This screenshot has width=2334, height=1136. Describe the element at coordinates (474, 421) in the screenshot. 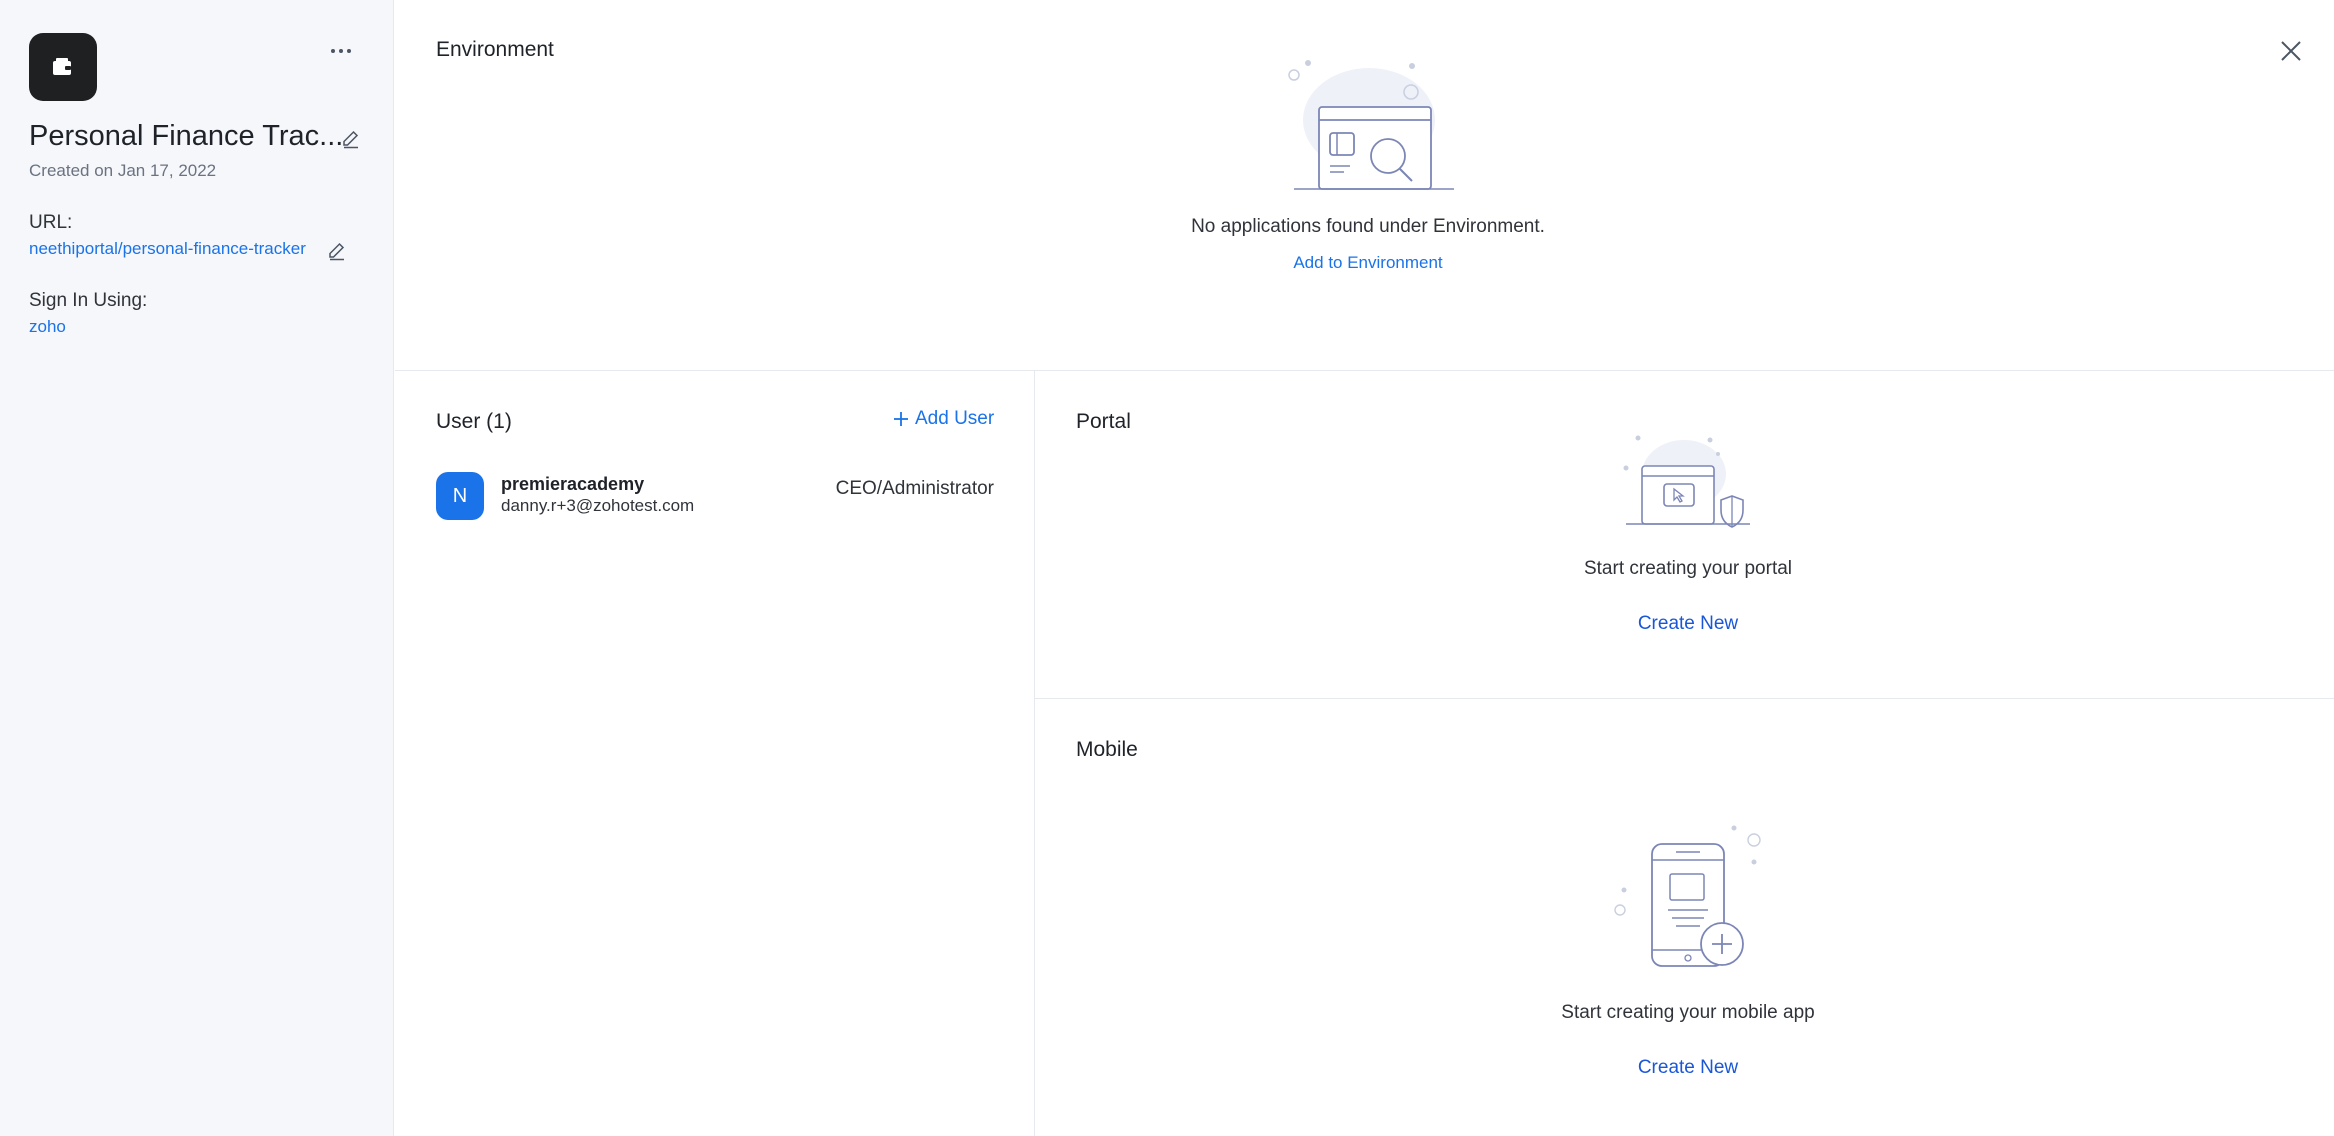

I see `users-title: User (1)` at that location.